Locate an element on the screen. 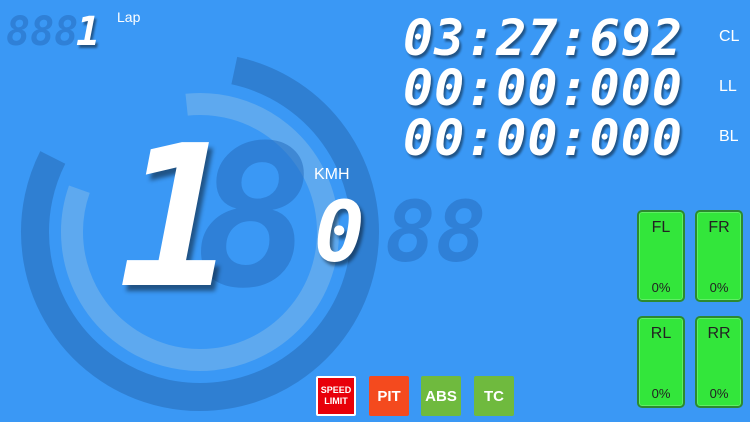 The height and width of the screenshot is (422, 750). speed-ghost-digits: 88 is located at coordinates (436, 232).